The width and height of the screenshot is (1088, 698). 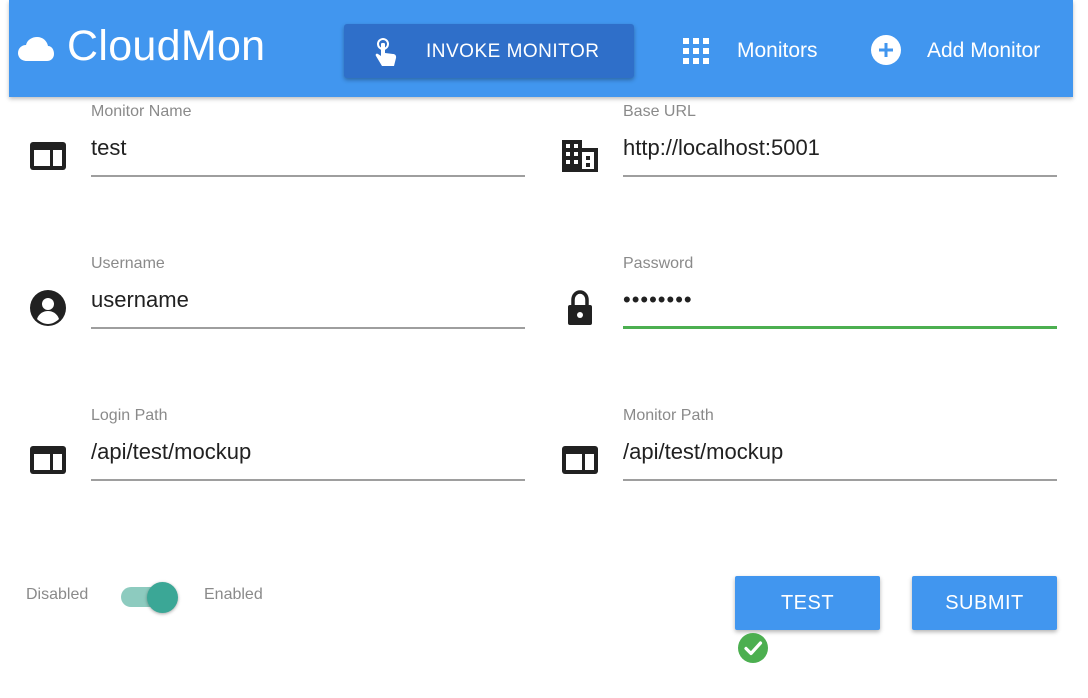 What do you see at coordinates (580, 156) in the screenshot?
I see `building-icon` at bounding box center [580, 156].